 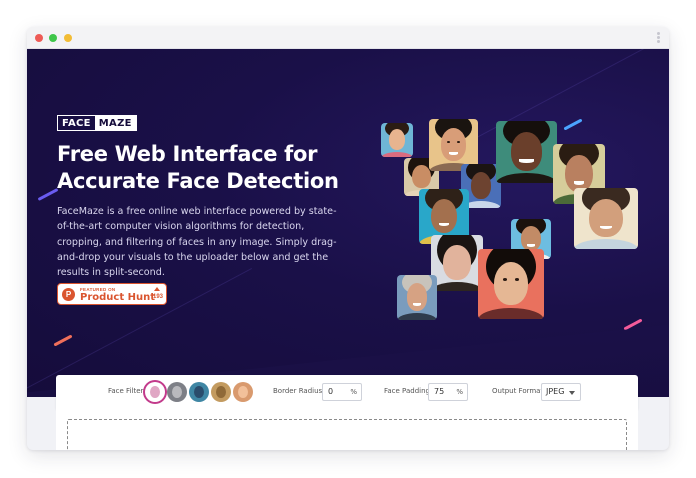 What do you see at coordinates (68, 294) in the screenshot?
I see `product-hunt-icon: P` at bounding box center [68, 294].